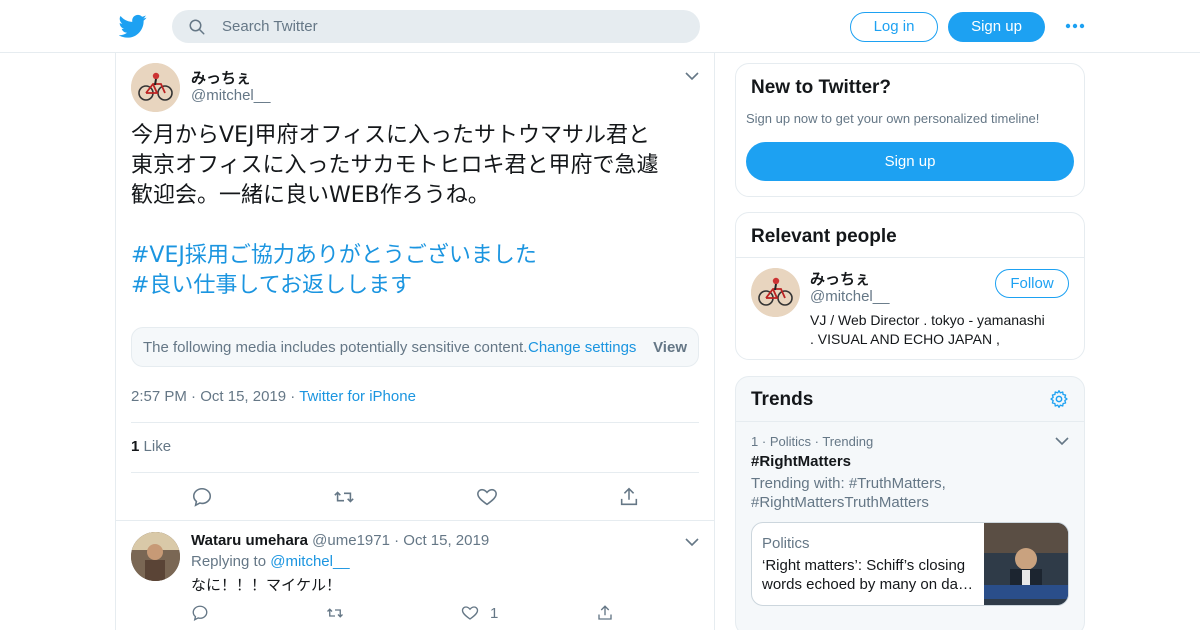 The height and width of the screenshot is (630, 1200). What do you see at coordinates (670, 347) in the screenshot?
I see `view-media-button: View` at bounding box center [670, 347].